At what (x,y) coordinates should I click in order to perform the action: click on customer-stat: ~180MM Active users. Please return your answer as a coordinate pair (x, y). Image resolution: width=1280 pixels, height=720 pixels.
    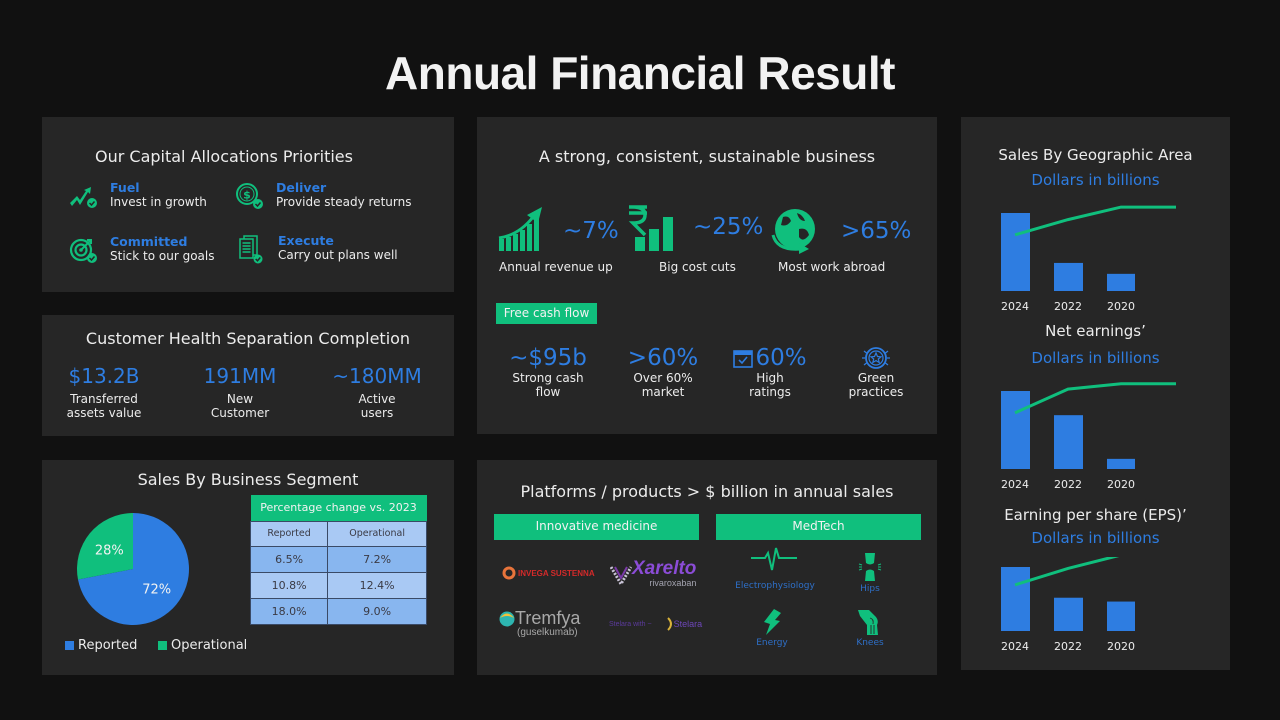
    Looking at the image, I should click on (377, 392).